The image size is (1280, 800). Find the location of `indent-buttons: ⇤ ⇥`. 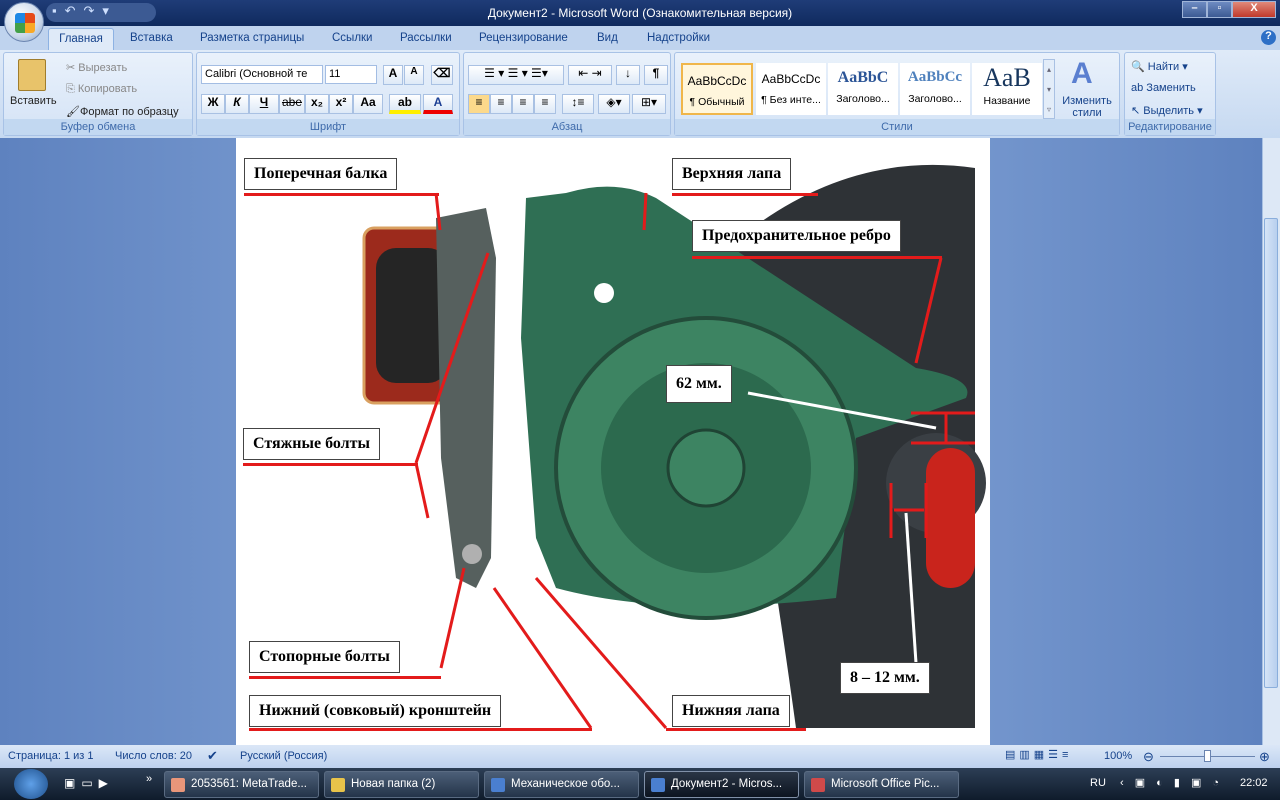

indent-buttons: ⇤ ⇥ is located at coordinates (590, 75).